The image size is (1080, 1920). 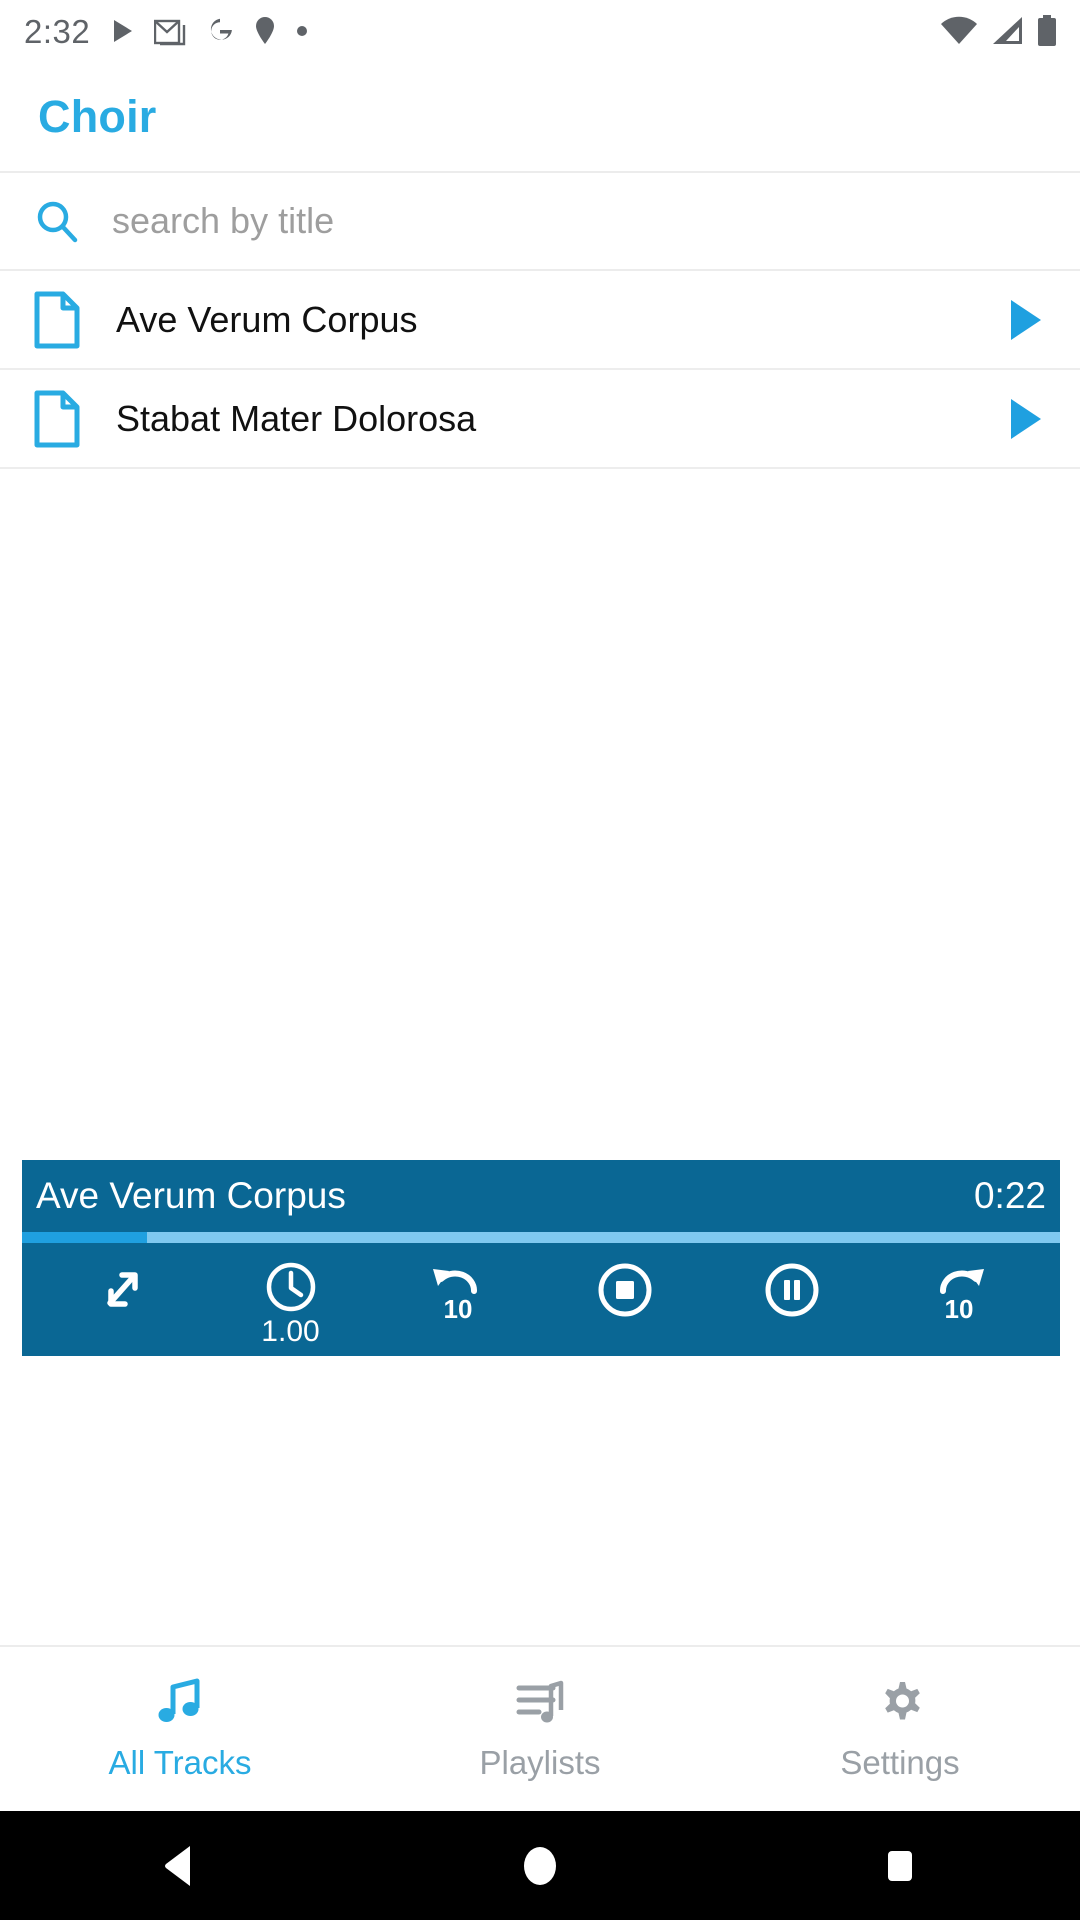 I want to click on tab-all-tracks: All Tracks, so click(x=180, y=1729).